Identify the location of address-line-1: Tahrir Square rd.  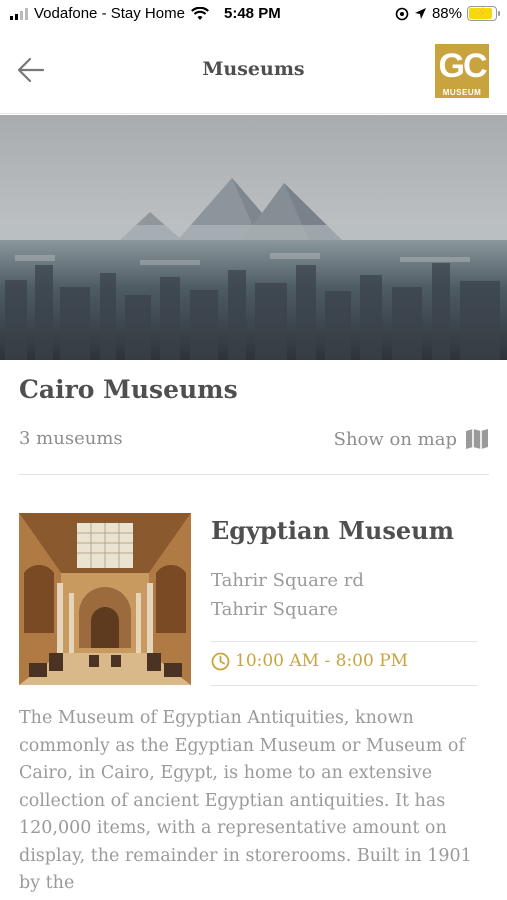
(287, 580).